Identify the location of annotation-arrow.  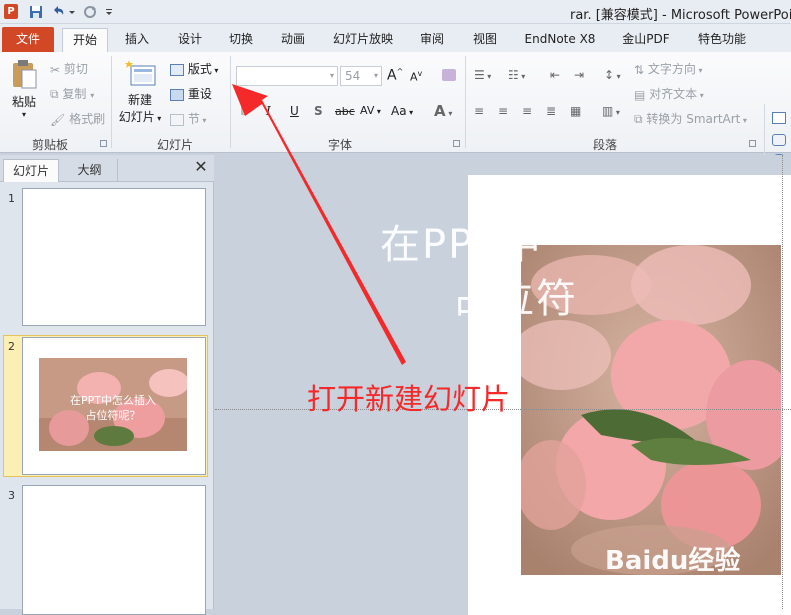
(319, 224).